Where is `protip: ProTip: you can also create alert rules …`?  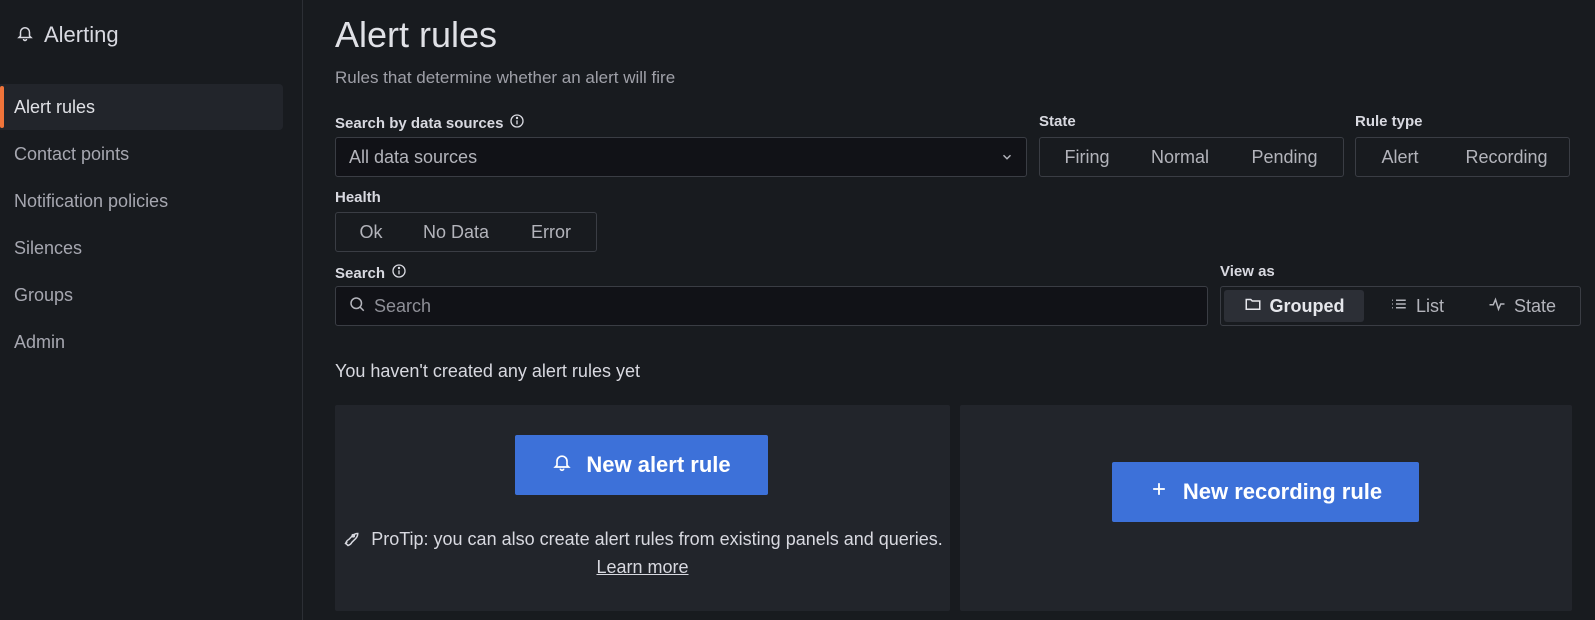 protip: ProTip: you can also create alert rules … is located at coordinates (642, 553).